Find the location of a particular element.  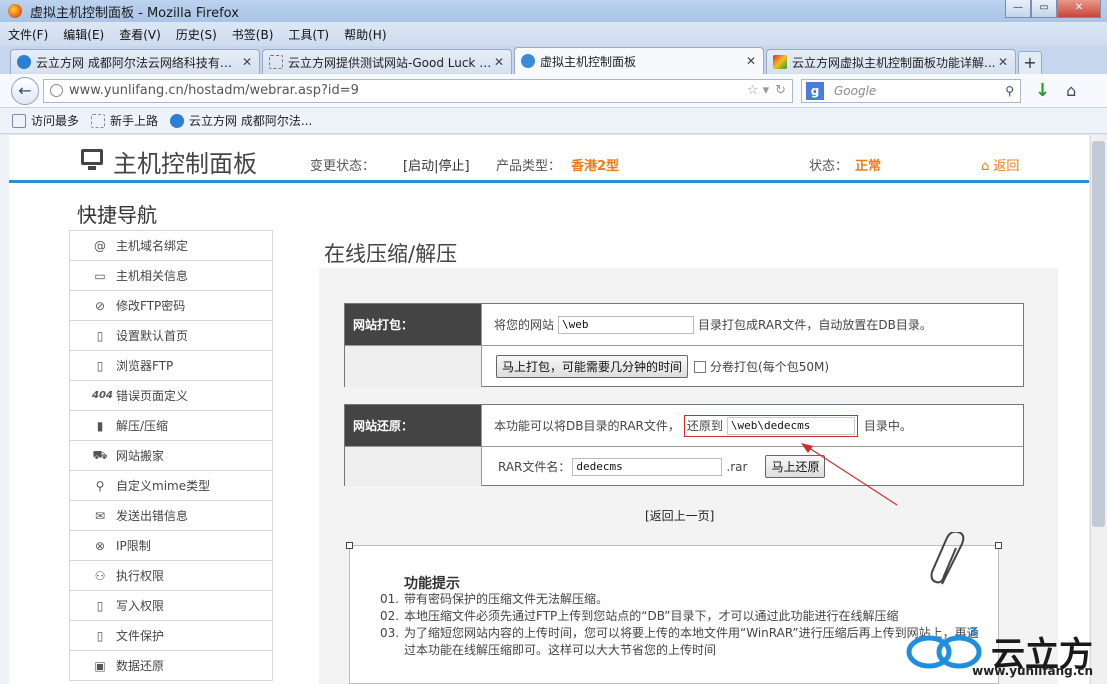

tab-test-site: 云立方网提供测试网站-Good Luck T... ✕ is located at coordinates (387, 61).